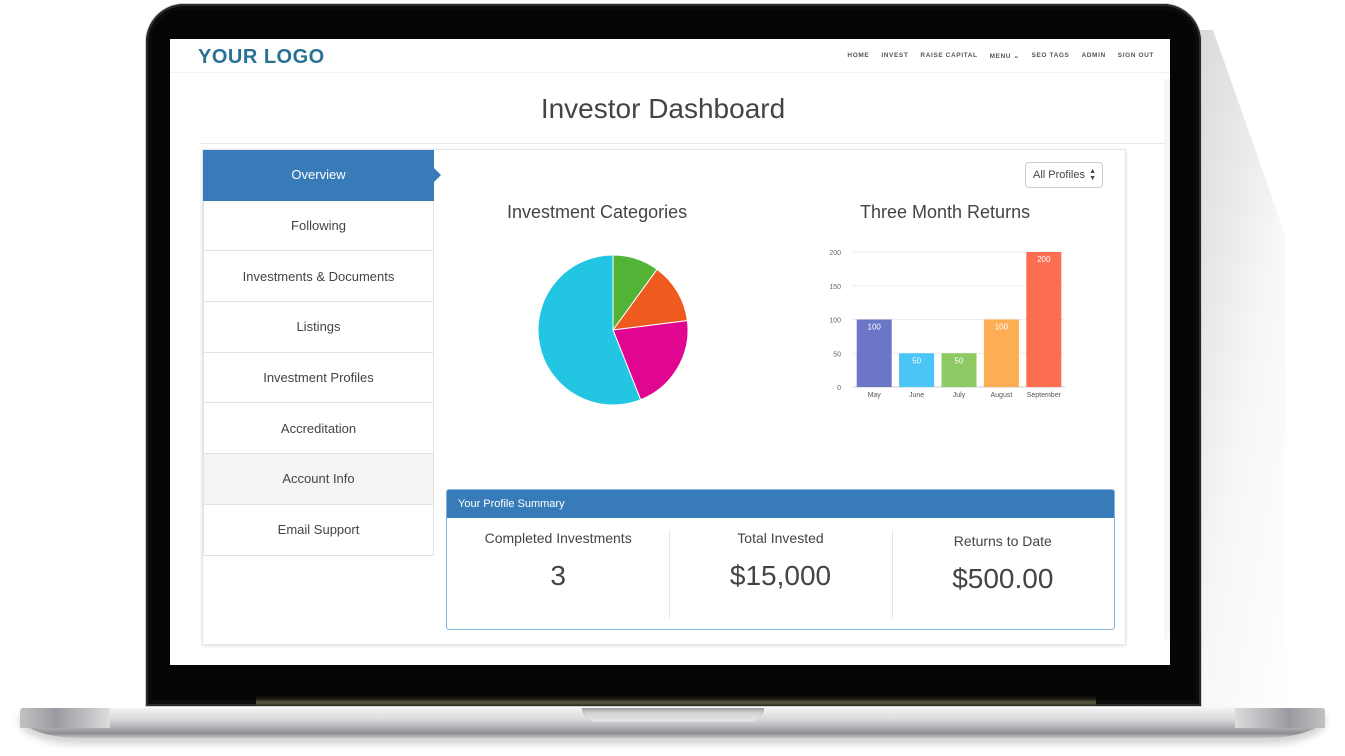 The image size is (1345, 756). What do you see at coordinates (875, 395) in the screenshot?
I see `x-tick-label: May` at bounding box center [875, 395].